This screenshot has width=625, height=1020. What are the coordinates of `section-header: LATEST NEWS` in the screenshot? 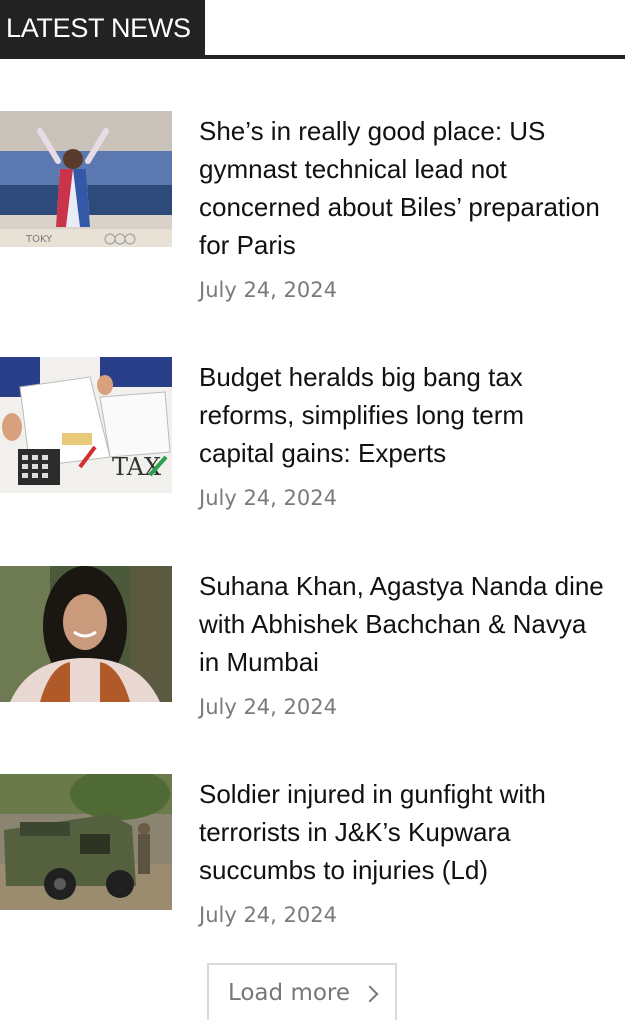 It's located at (312, 30).